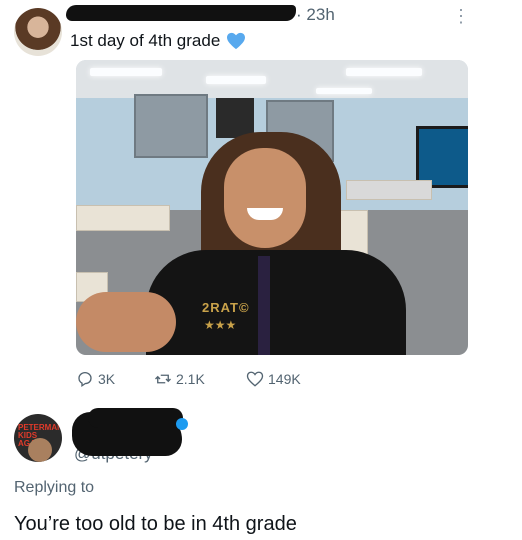 Image resolution: width=522 pixels, height=540 pixels. Describe the element at coordinates (85, 379) in the screenshot. I see `reply-icon` at that location.